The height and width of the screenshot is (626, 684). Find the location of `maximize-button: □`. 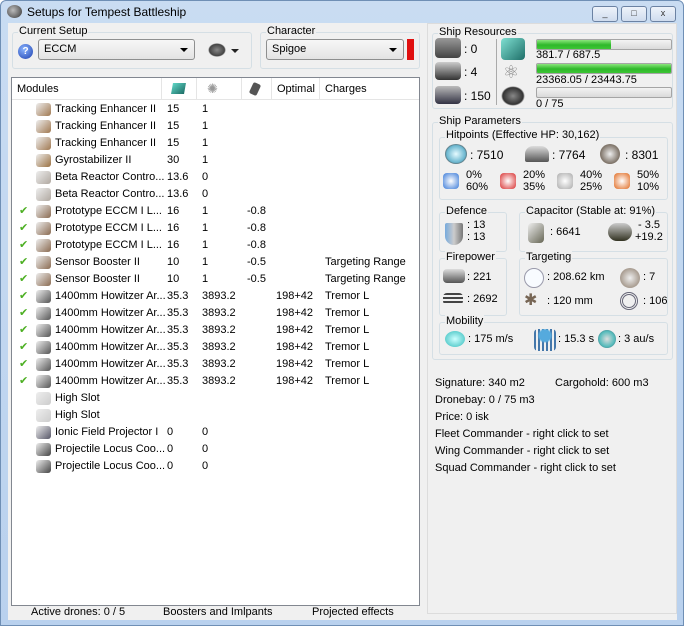

maximize-button: □ is located at coordinates (634, 14).